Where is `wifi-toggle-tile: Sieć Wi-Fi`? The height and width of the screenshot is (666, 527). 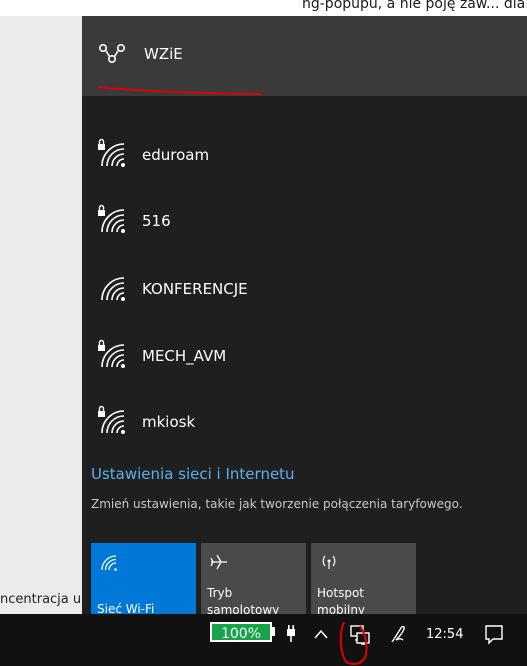
wifi-toggle-tile: Sieć Wi-Fi is located at coordinates (143, 583).